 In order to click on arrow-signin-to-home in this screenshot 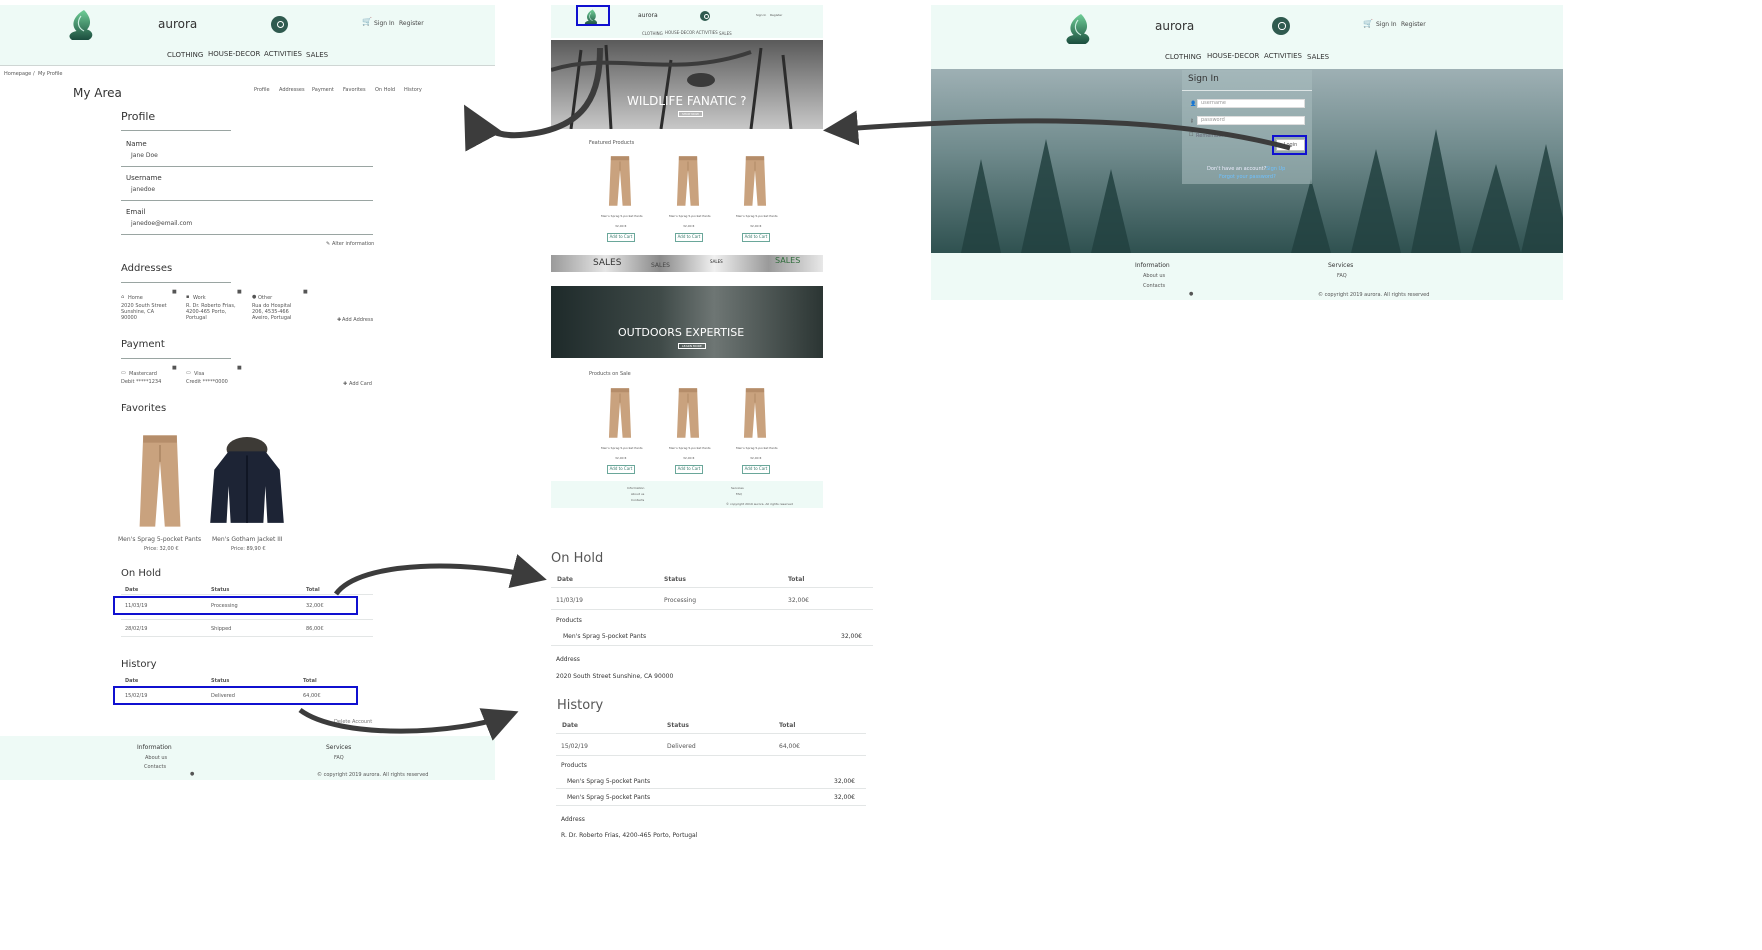, I will do `click(1057, 130)`.